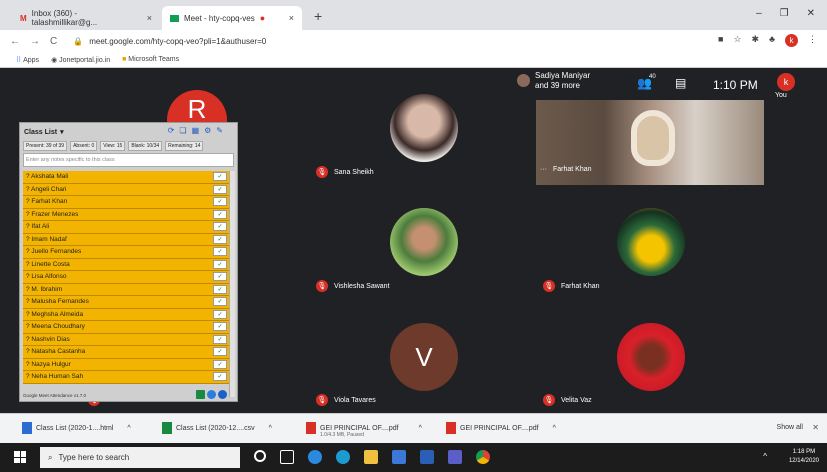 The height and width of the screenshot is (472, 827). I want to click on student-row: ? M. Ibrahim ✓, so click(126, 289).